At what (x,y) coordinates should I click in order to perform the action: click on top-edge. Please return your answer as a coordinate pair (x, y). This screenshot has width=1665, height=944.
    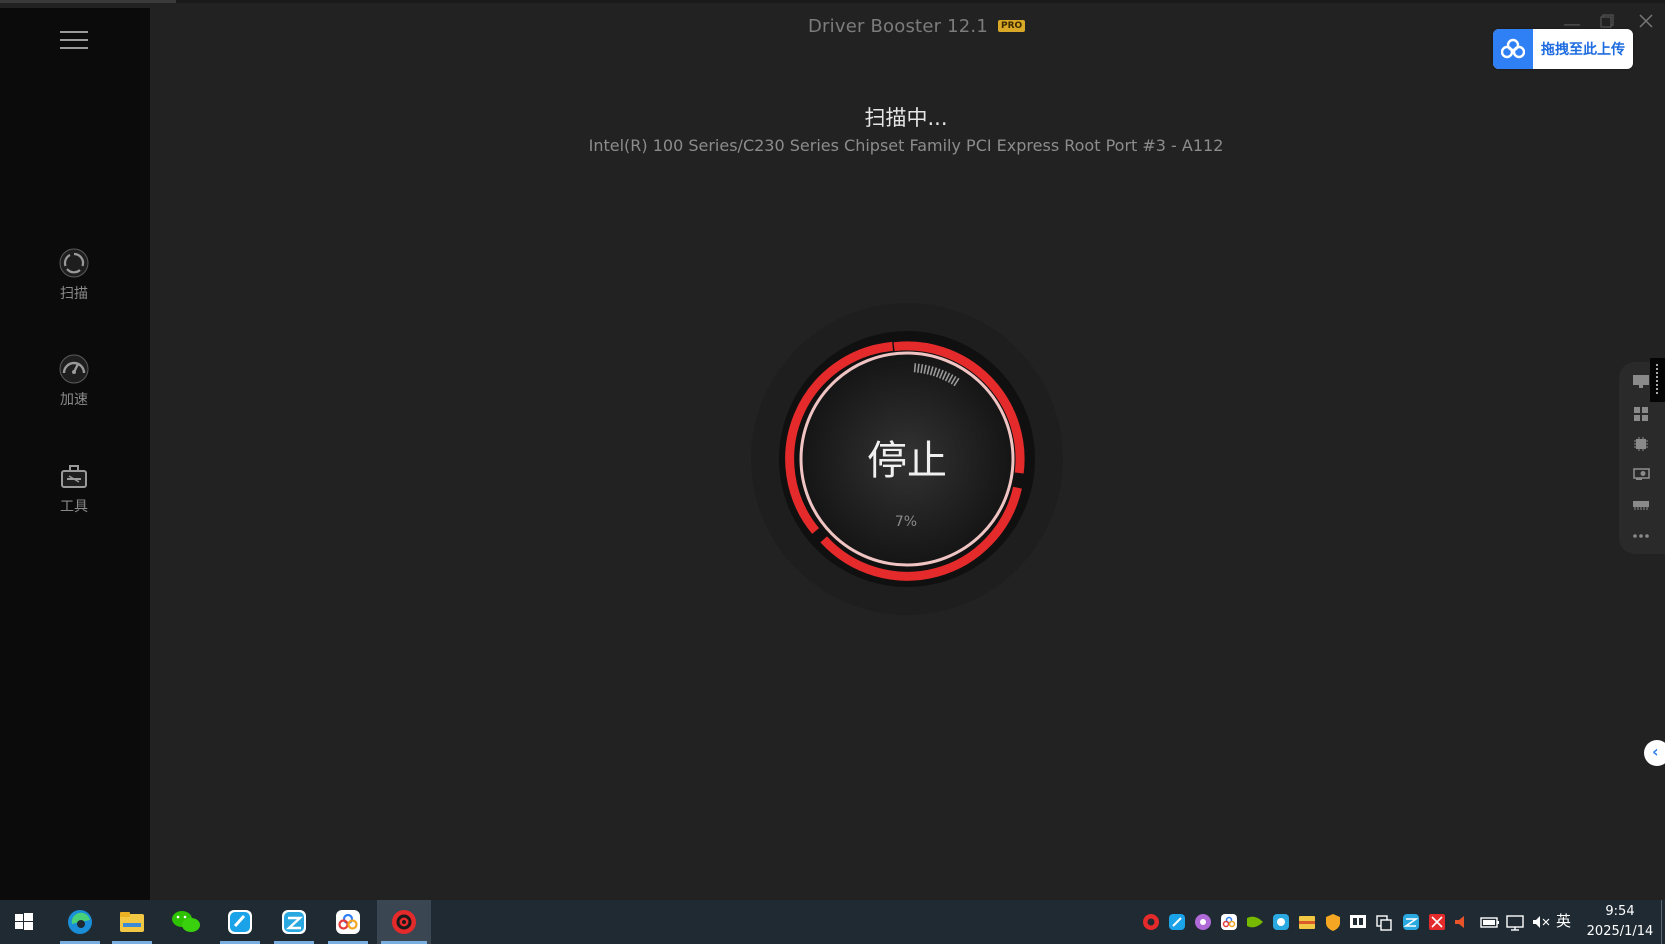
    Looking at the image, I should click on (832, 1).